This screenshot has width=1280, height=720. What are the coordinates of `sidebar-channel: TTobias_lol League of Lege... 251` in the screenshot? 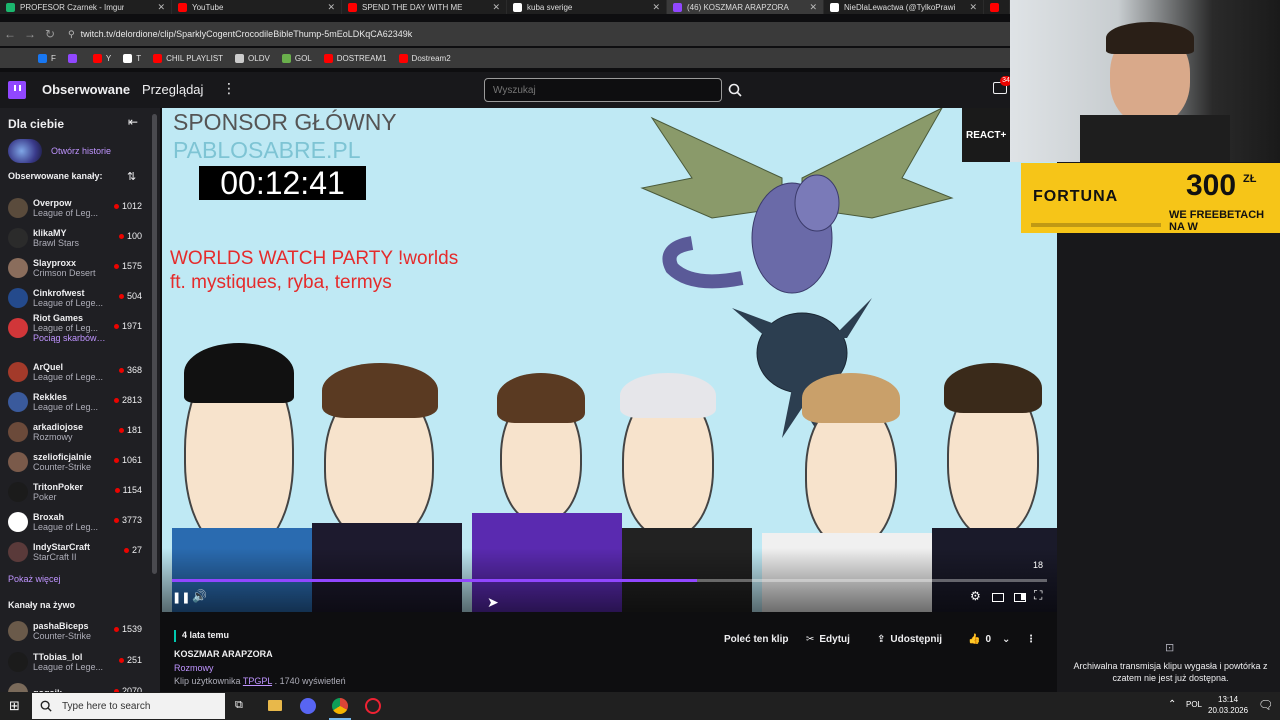 It's located at (78, 662).